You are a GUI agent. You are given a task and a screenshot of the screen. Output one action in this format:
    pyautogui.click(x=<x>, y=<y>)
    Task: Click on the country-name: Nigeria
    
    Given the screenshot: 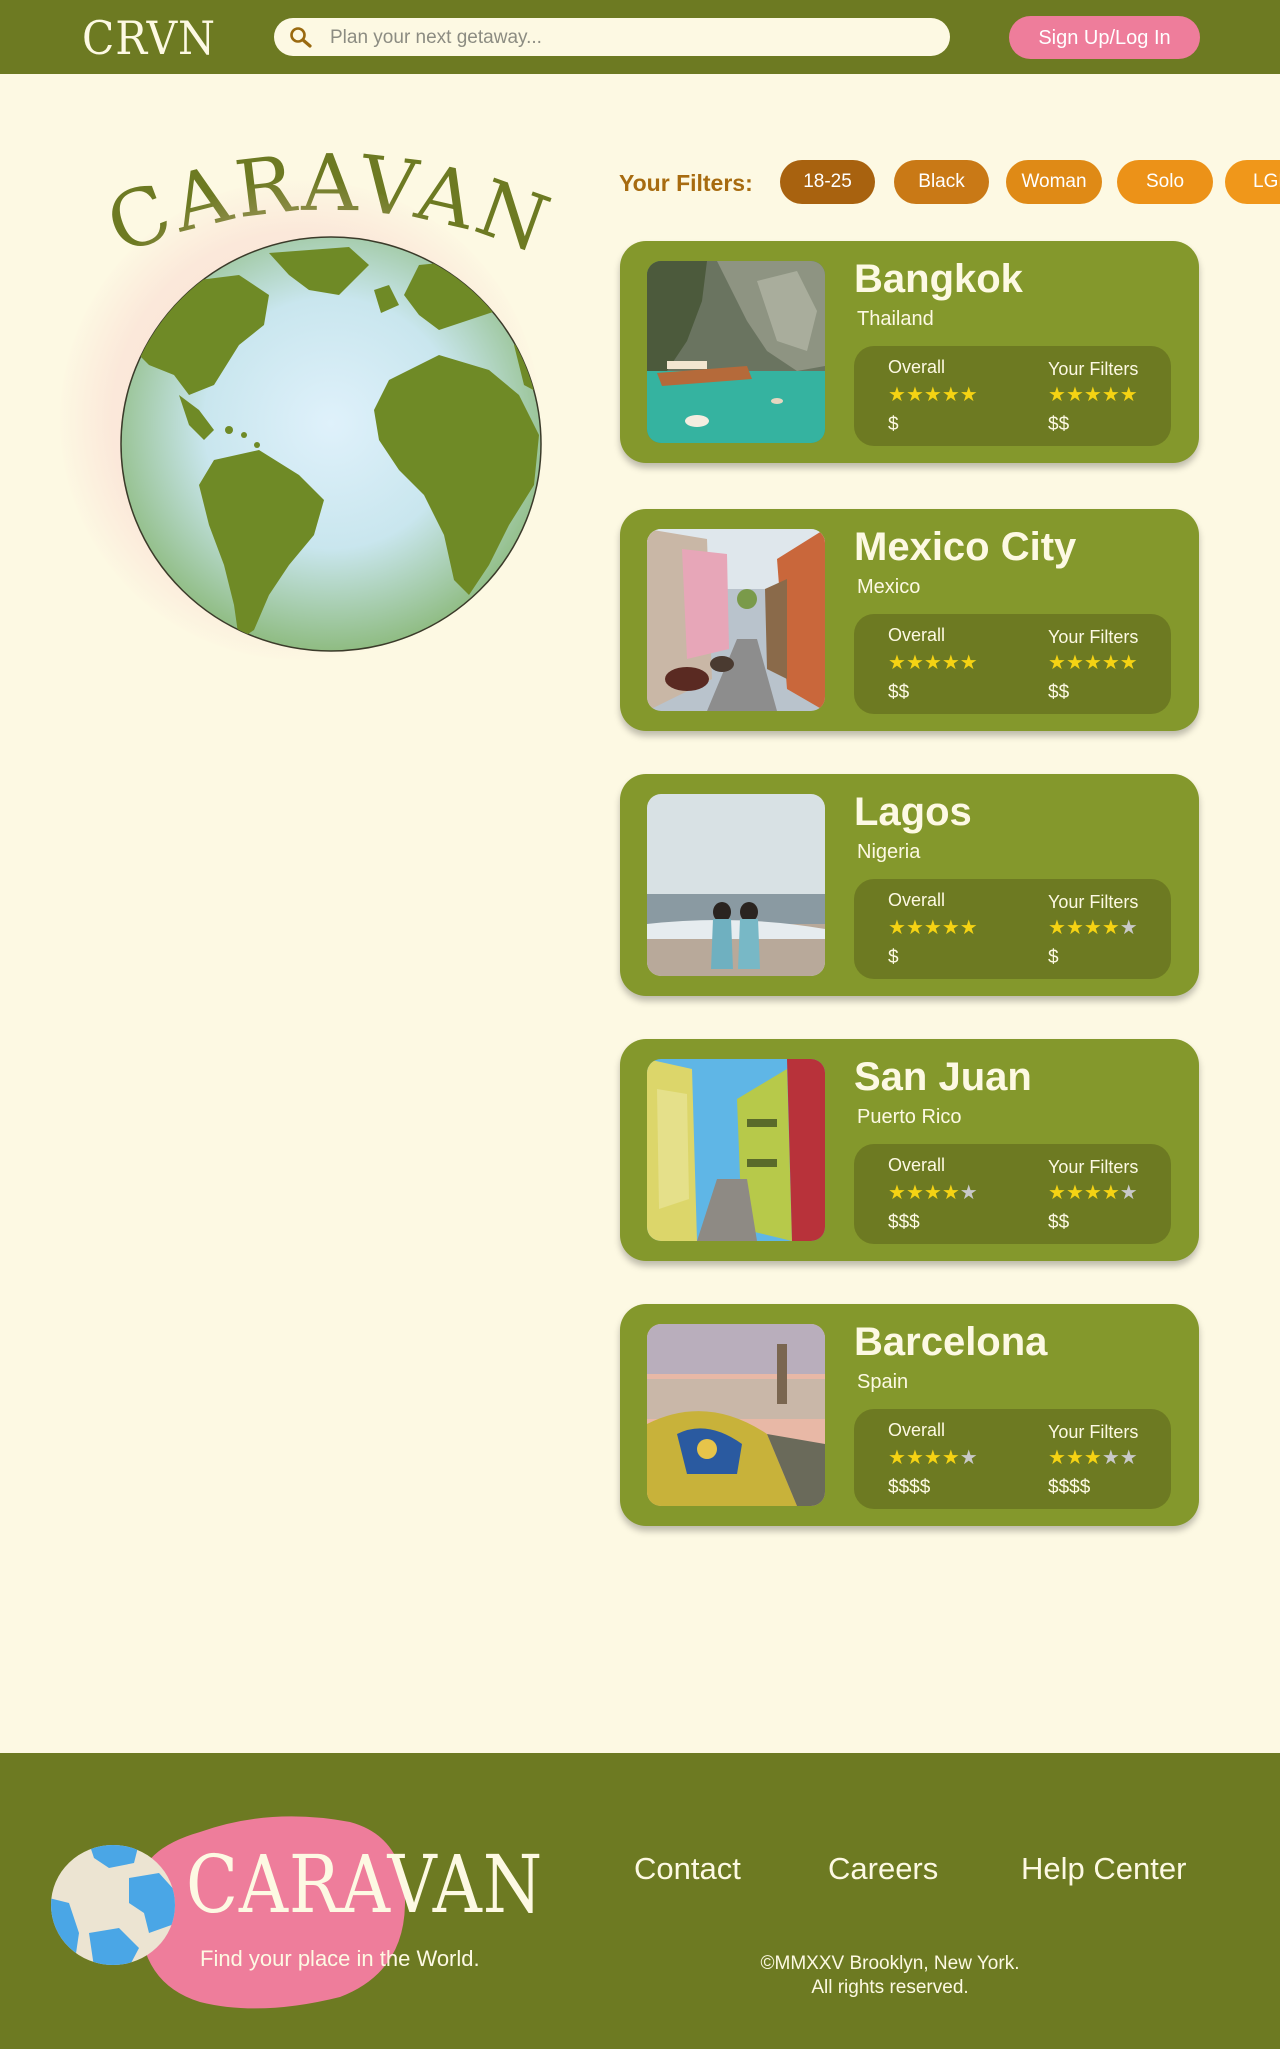 What is the action you would take?
    pyautogui.click(x=889, y=852)
    